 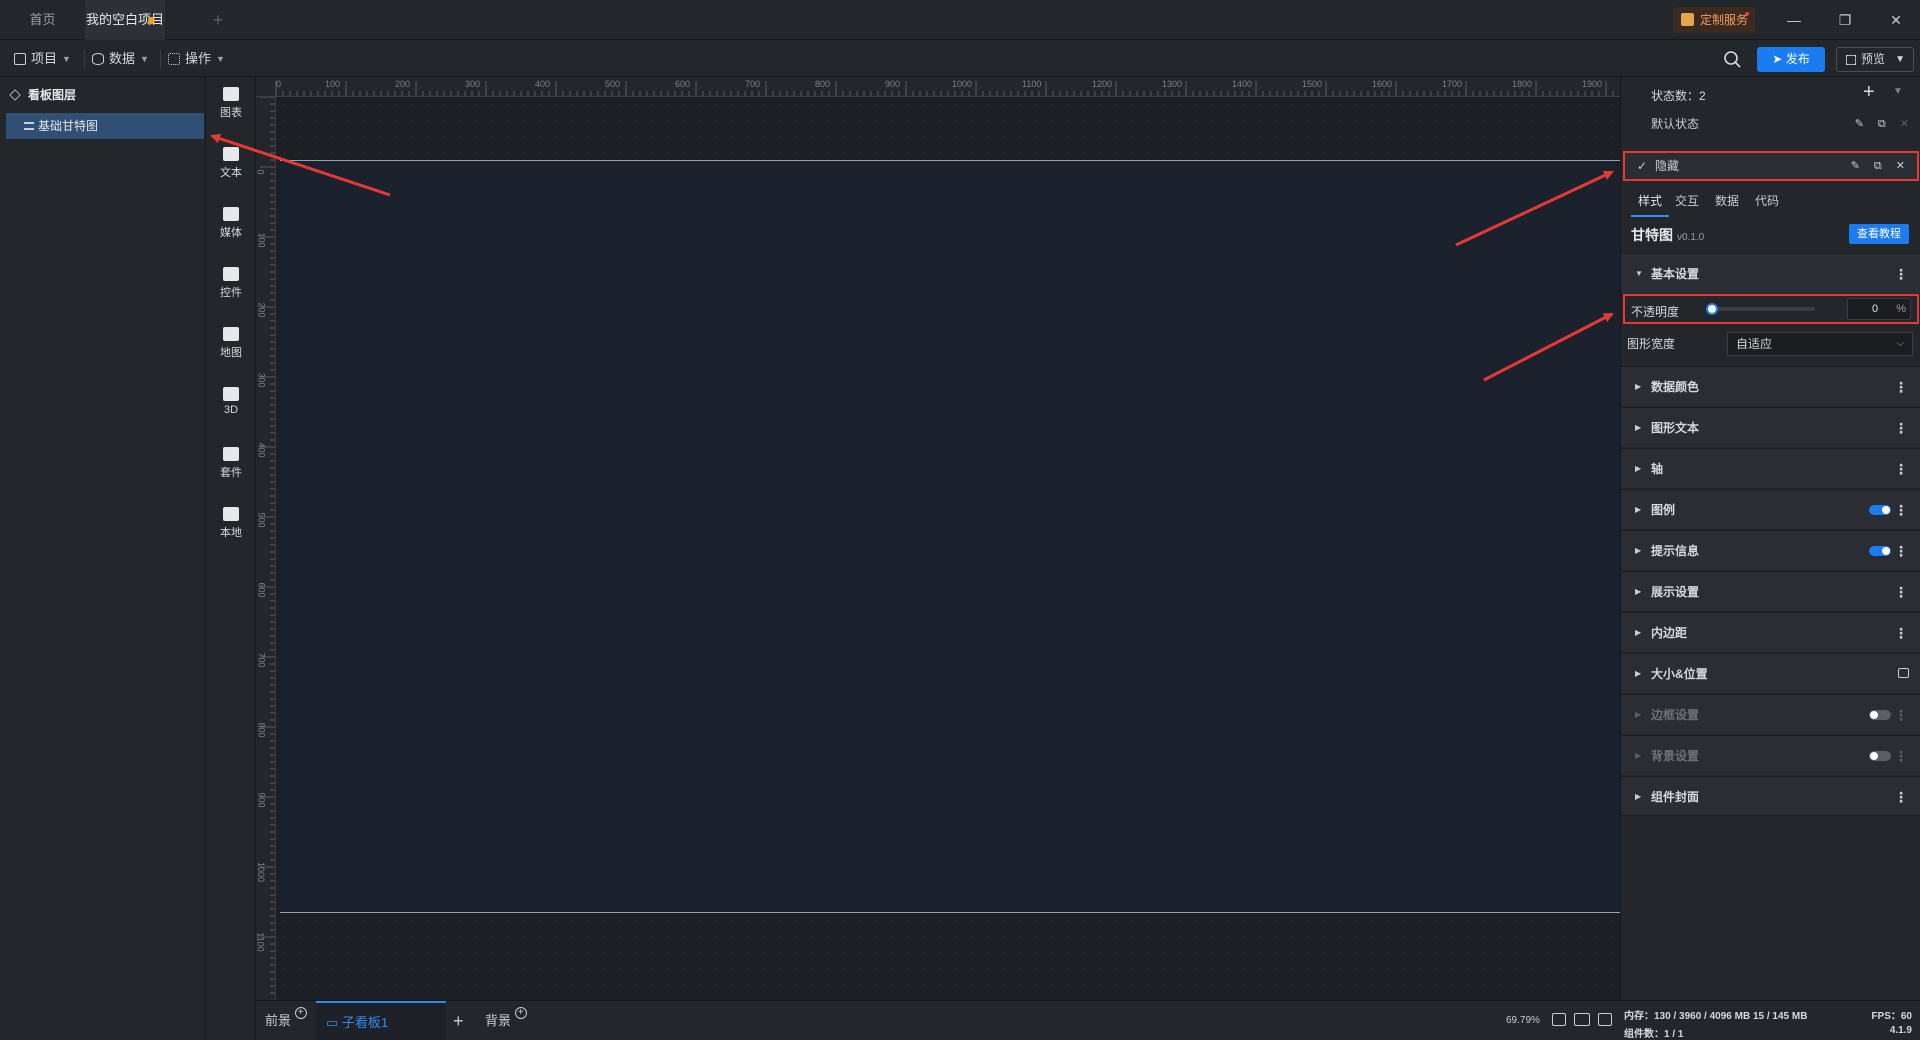 What do you see at coordinates (231, 286) in the screenshot?
I see `component-control: 控件` at bounding box center [231, 286].